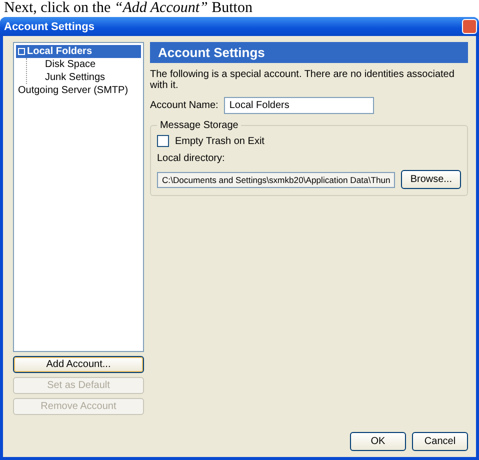 This screenshot has height=460, width=479. Describe the element at coordinates (378, 441) in the screenshot. I see `dialog-button: OK` at that location.